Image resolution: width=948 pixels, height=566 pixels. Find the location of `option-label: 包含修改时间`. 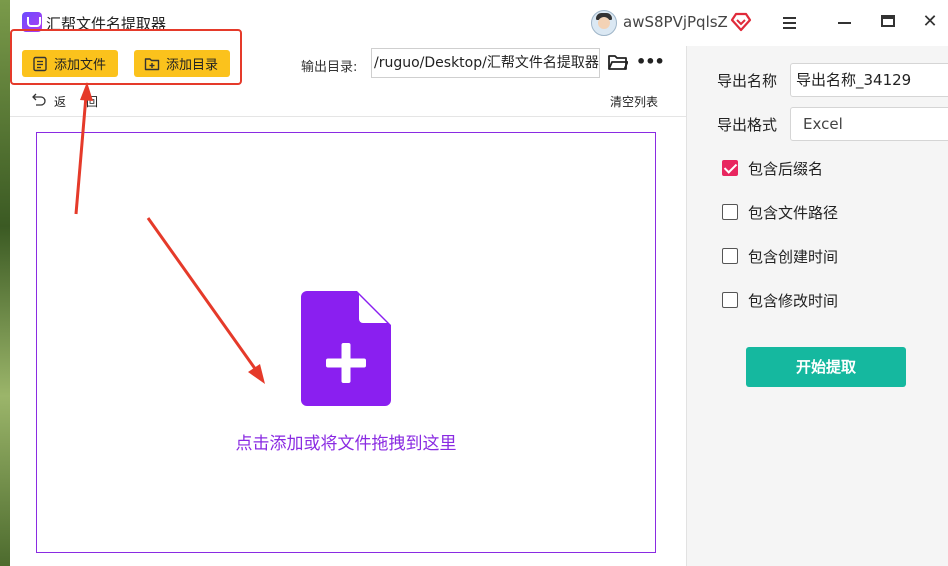

option-label: 包含修改时间 is located at coordinates (793, 300).